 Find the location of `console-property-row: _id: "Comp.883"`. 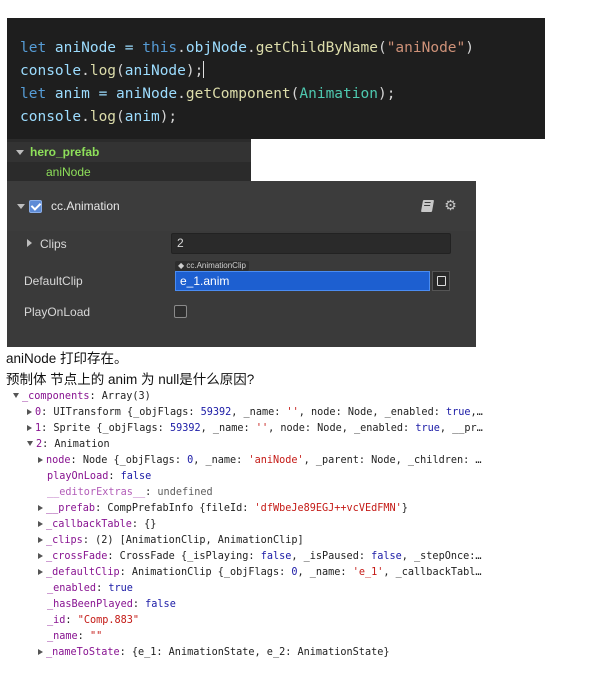

console-property-row: _id: "Comp.883" is located at coordinates (93, 621).